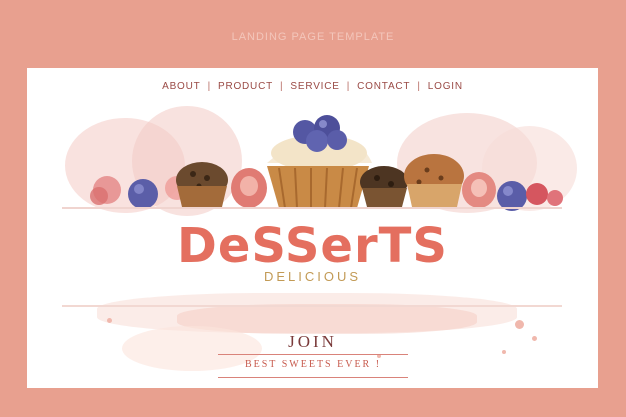  Describe the element at coordinates (479, 190) in the screenshot. I see `strawberry-right` at that location.